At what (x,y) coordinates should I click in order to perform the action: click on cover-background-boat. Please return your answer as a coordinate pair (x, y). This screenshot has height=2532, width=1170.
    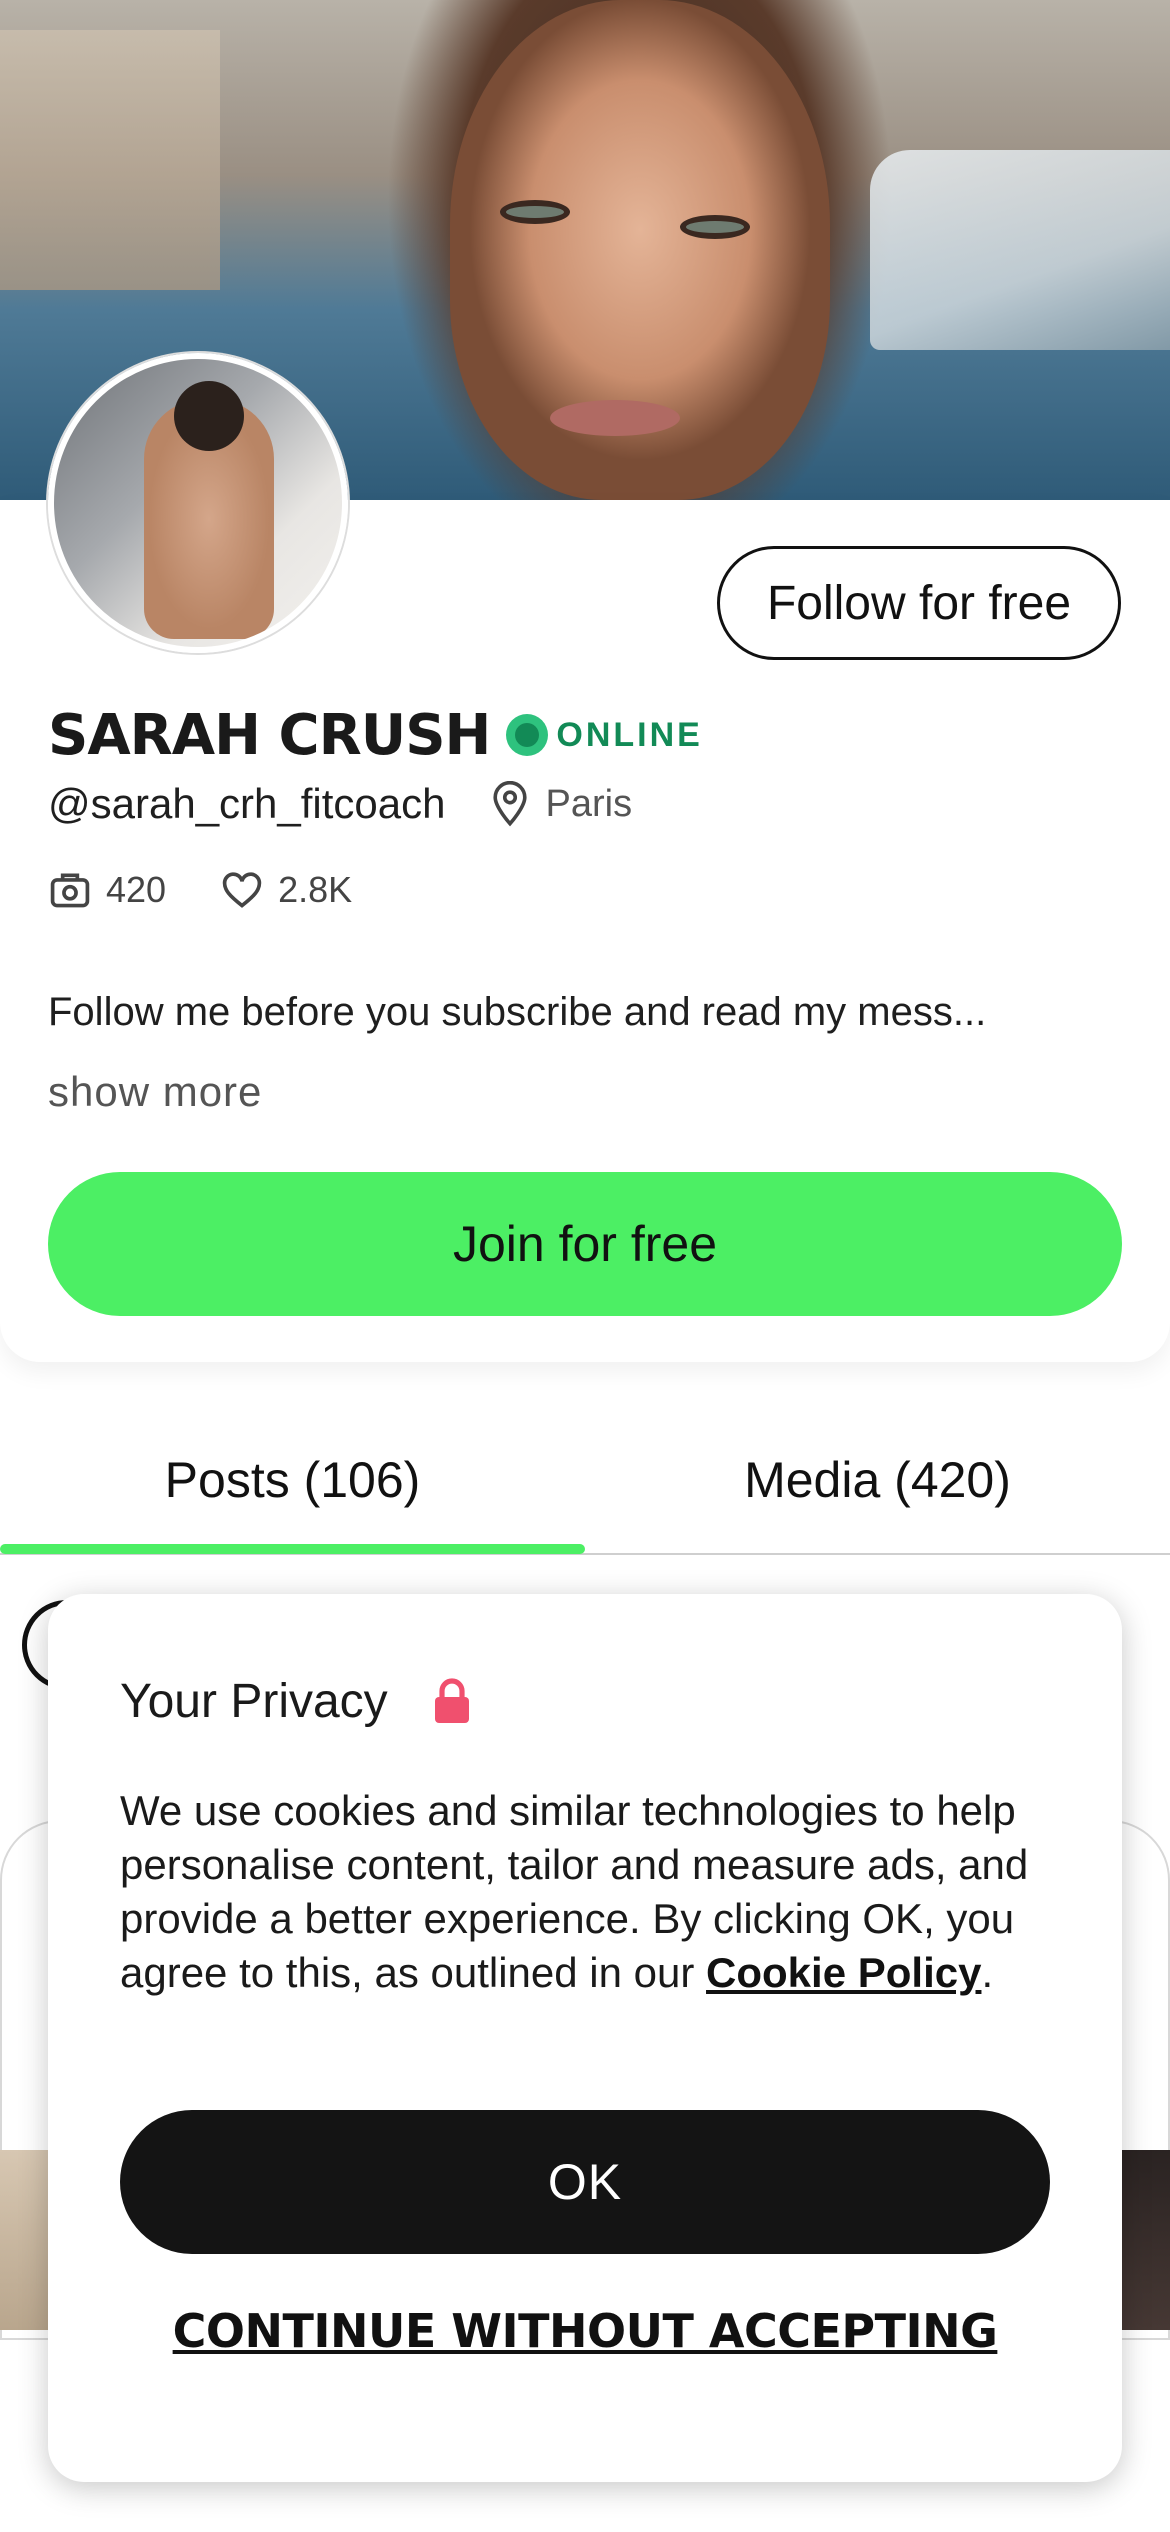
    Looking at the image, I should click on (1020, 250).